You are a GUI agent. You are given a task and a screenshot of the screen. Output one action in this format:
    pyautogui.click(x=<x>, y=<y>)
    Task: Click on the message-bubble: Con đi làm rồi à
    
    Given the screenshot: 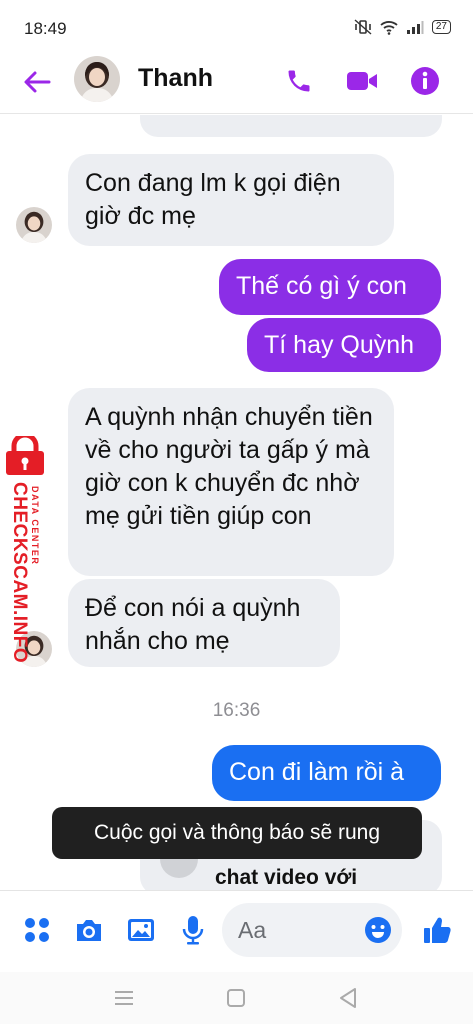 What is the action you would take?
    pyautogui.click(x=326, y=773)
    